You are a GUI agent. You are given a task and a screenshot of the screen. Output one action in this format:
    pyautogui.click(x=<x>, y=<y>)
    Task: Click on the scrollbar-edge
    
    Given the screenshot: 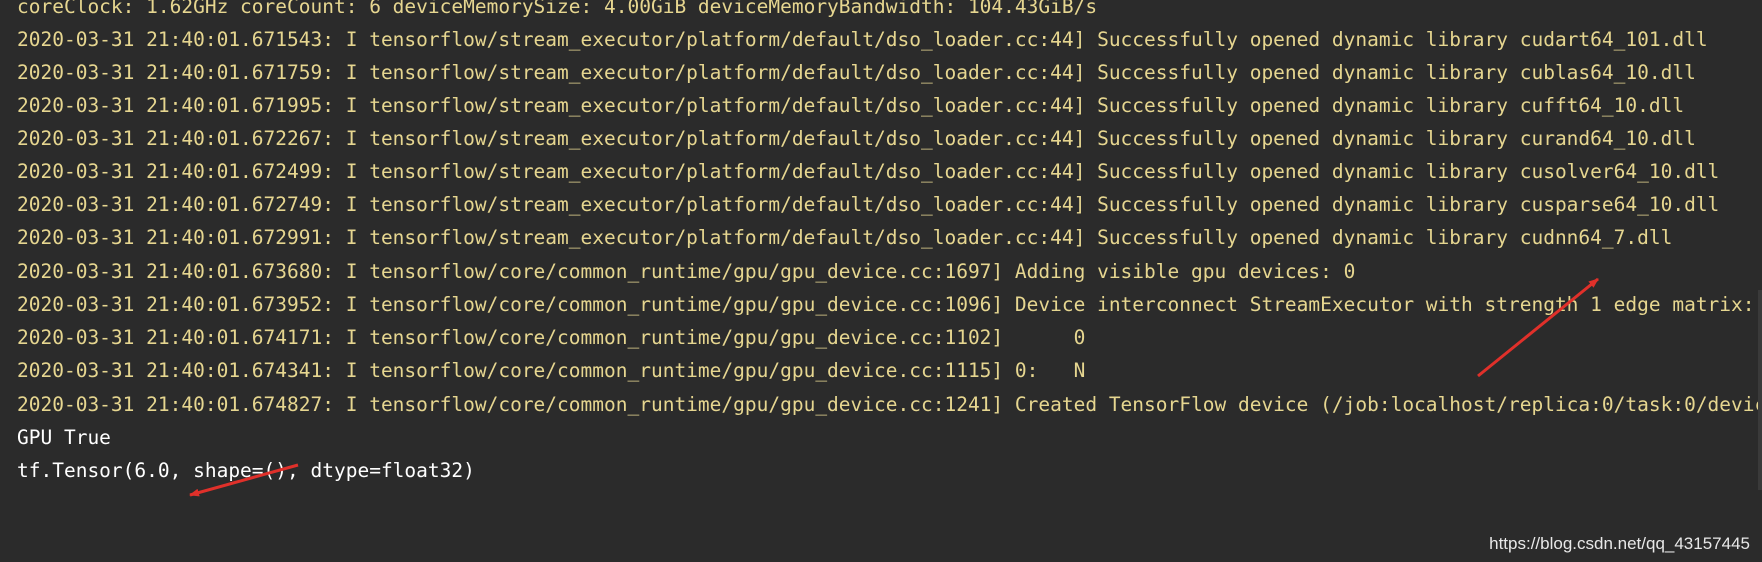 What is the action you would take?
    pyautogui.click(x=1760, y=390)
    